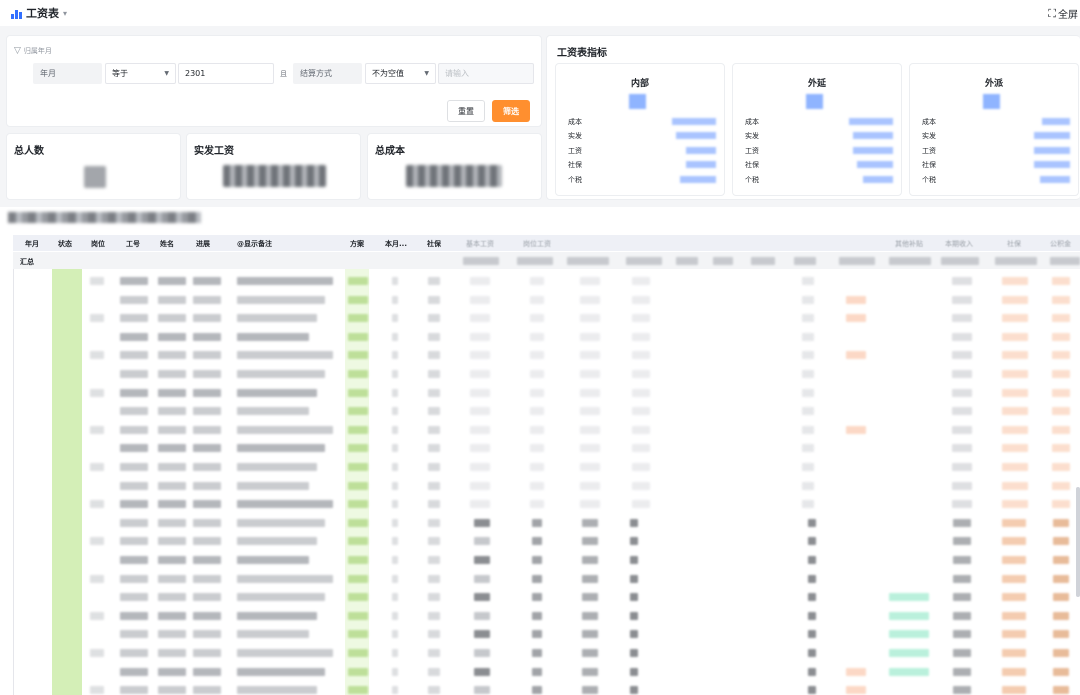  What do you see at coordinates (511, 111) in the screenshot?
I see `apply-filter-button: 筛选` at bounding box center [511, 111].